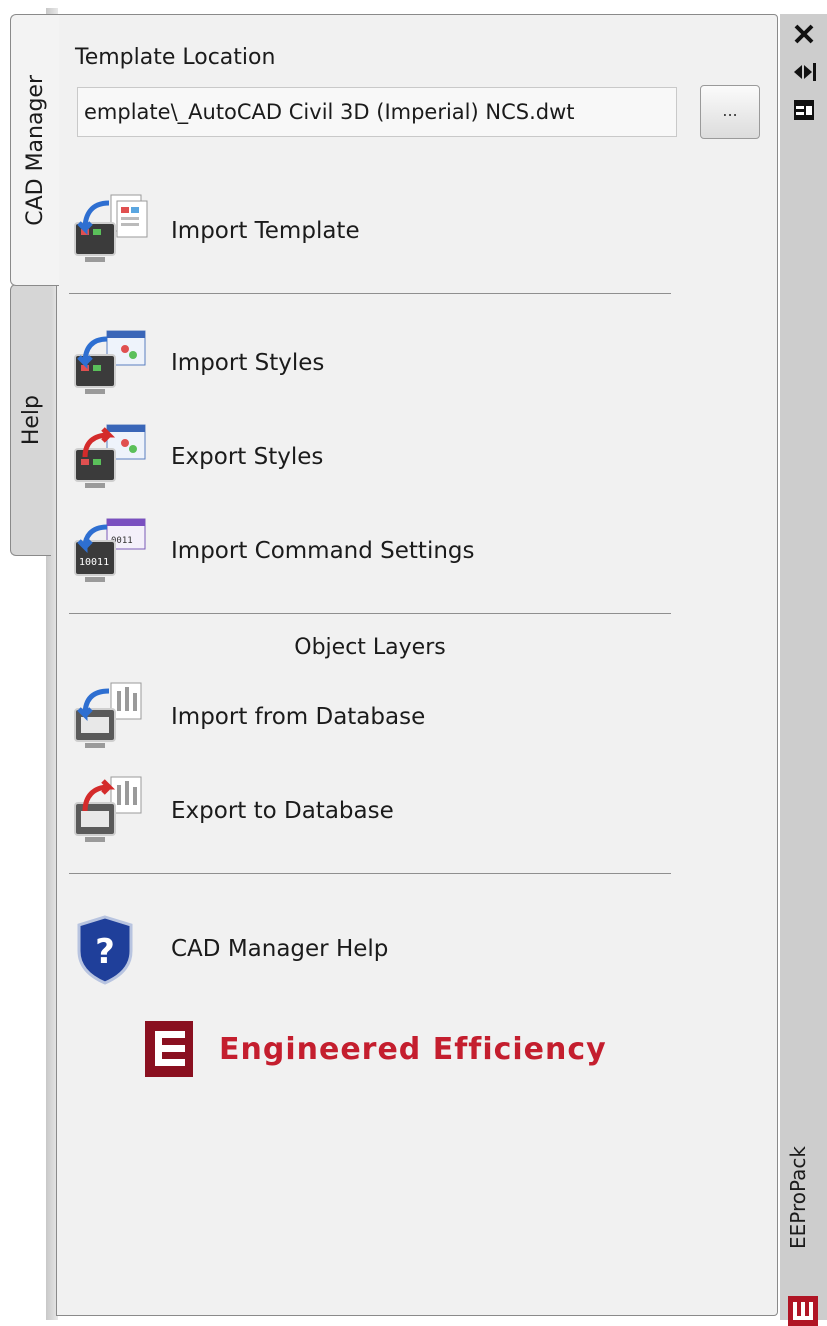 The width and height of the screenshot is (827, 1326). Describe the element at coordinates (280, 949) in the screenshot. I see `cad-manager-help-label: CAD Manager Help` at that location.